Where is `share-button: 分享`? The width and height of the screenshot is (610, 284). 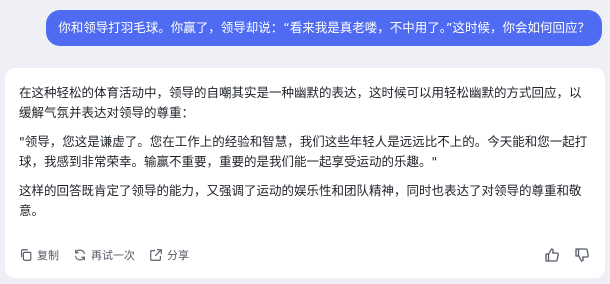 share-button: 分享 is located at coordinates (169, 255).